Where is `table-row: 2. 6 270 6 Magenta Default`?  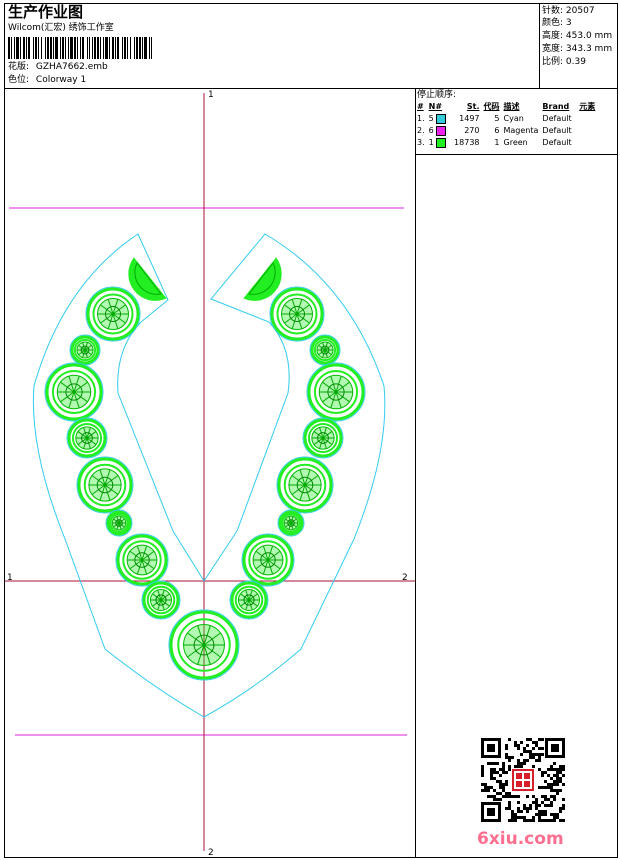
table-row: 2. 6 270 6 Magenta Default is located at coordinates (506, 131).